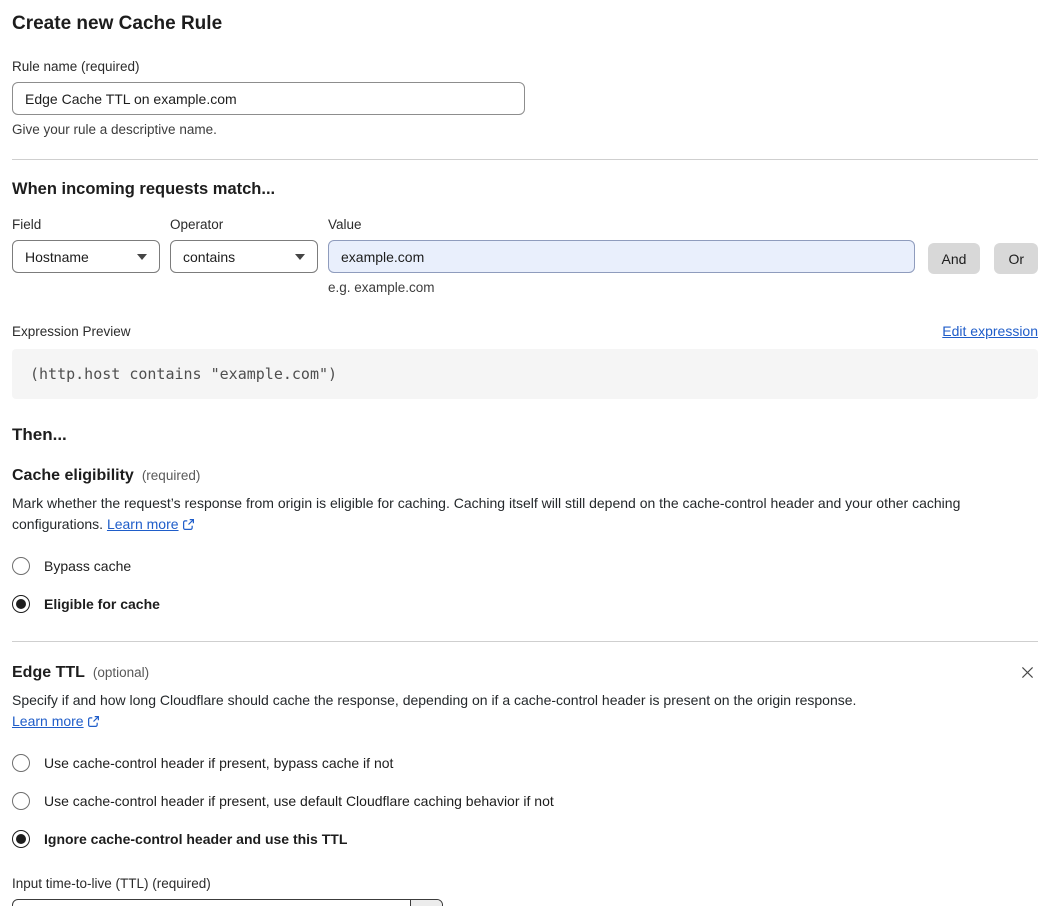 This screenshot has width=1058, height=906. Describe the element at coordinates (954, 258) in the screenshot. I see `and-button: And` at that location.